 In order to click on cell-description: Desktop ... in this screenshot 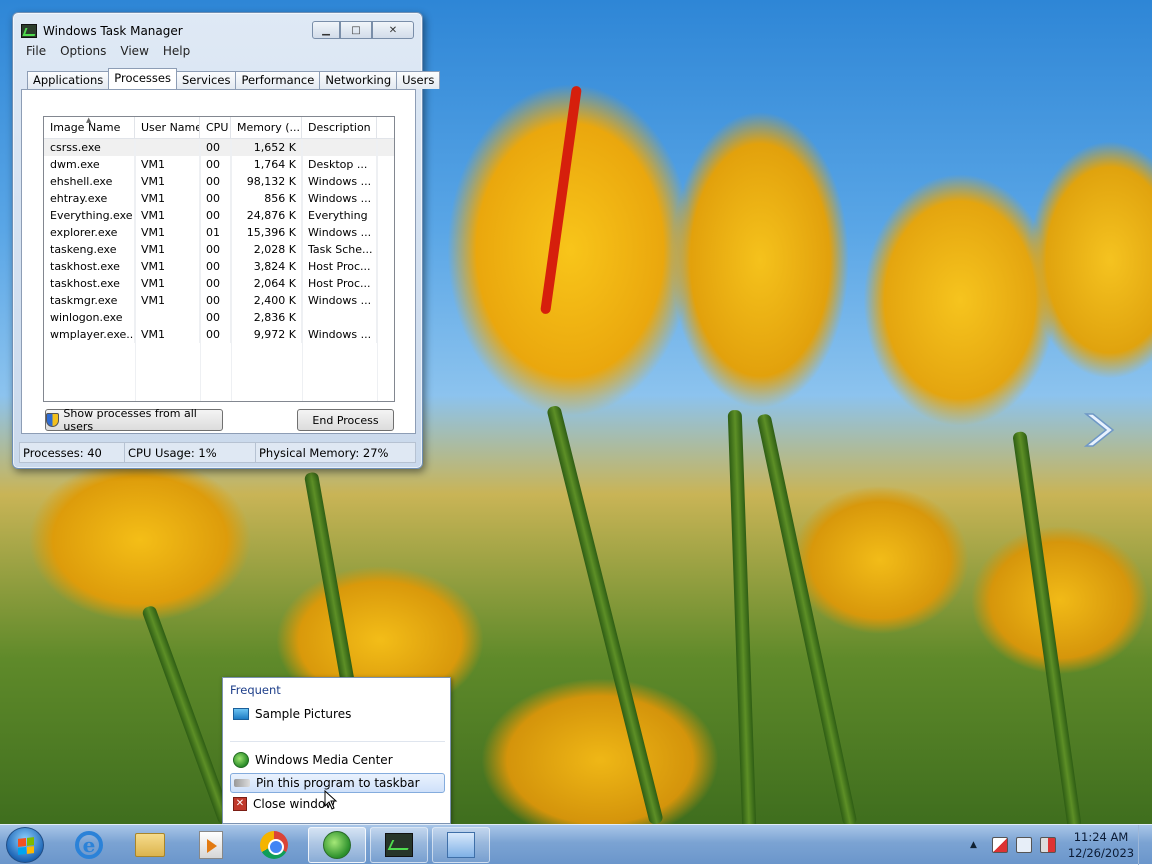, I will do `click(339, 164)`.